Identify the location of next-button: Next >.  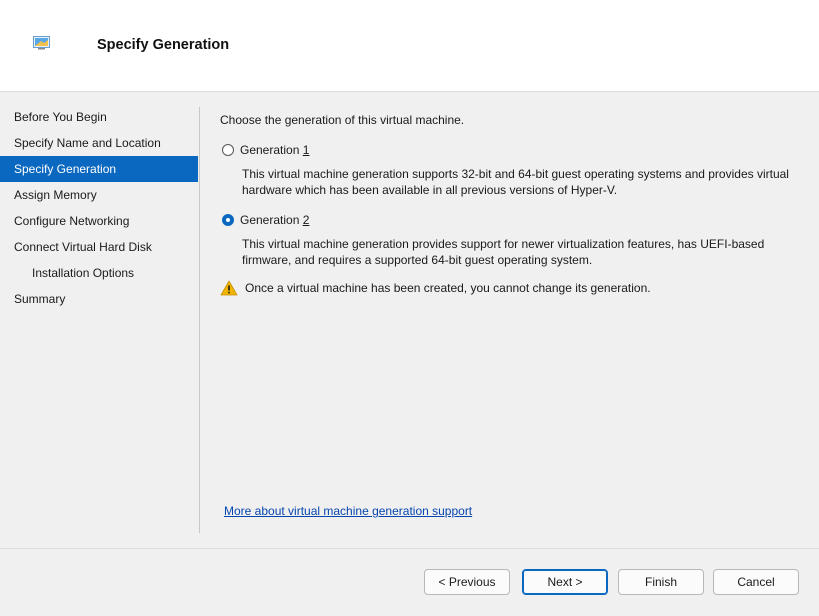
(565, 582).